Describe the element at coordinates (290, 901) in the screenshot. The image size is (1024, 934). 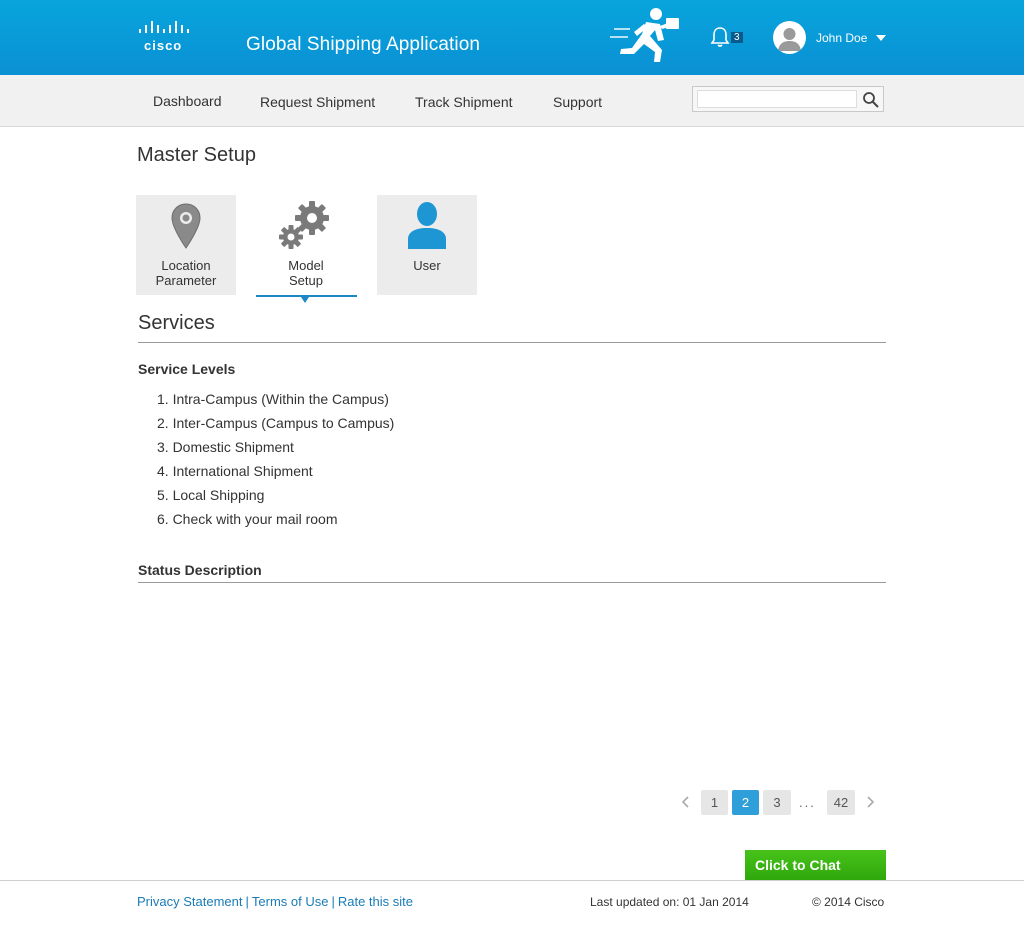
I see `terms-of-use-link: Terms of Use` at that location.